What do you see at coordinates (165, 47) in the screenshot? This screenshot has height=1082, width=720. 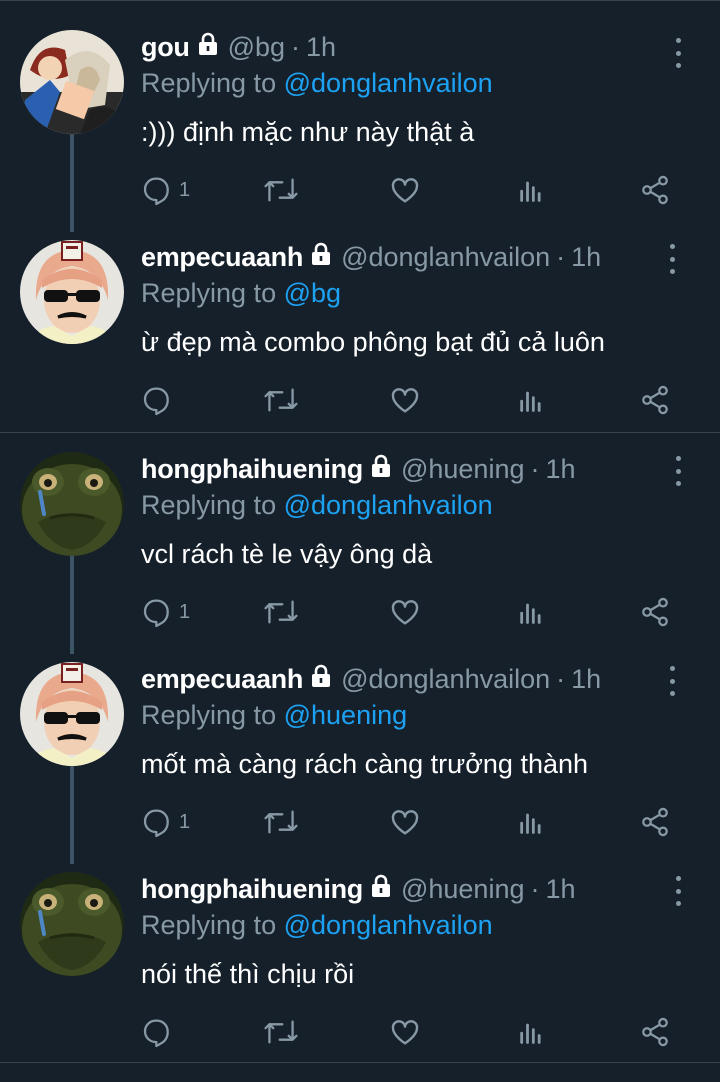 I see `display-name: gou` at bounding box center [165, 47].